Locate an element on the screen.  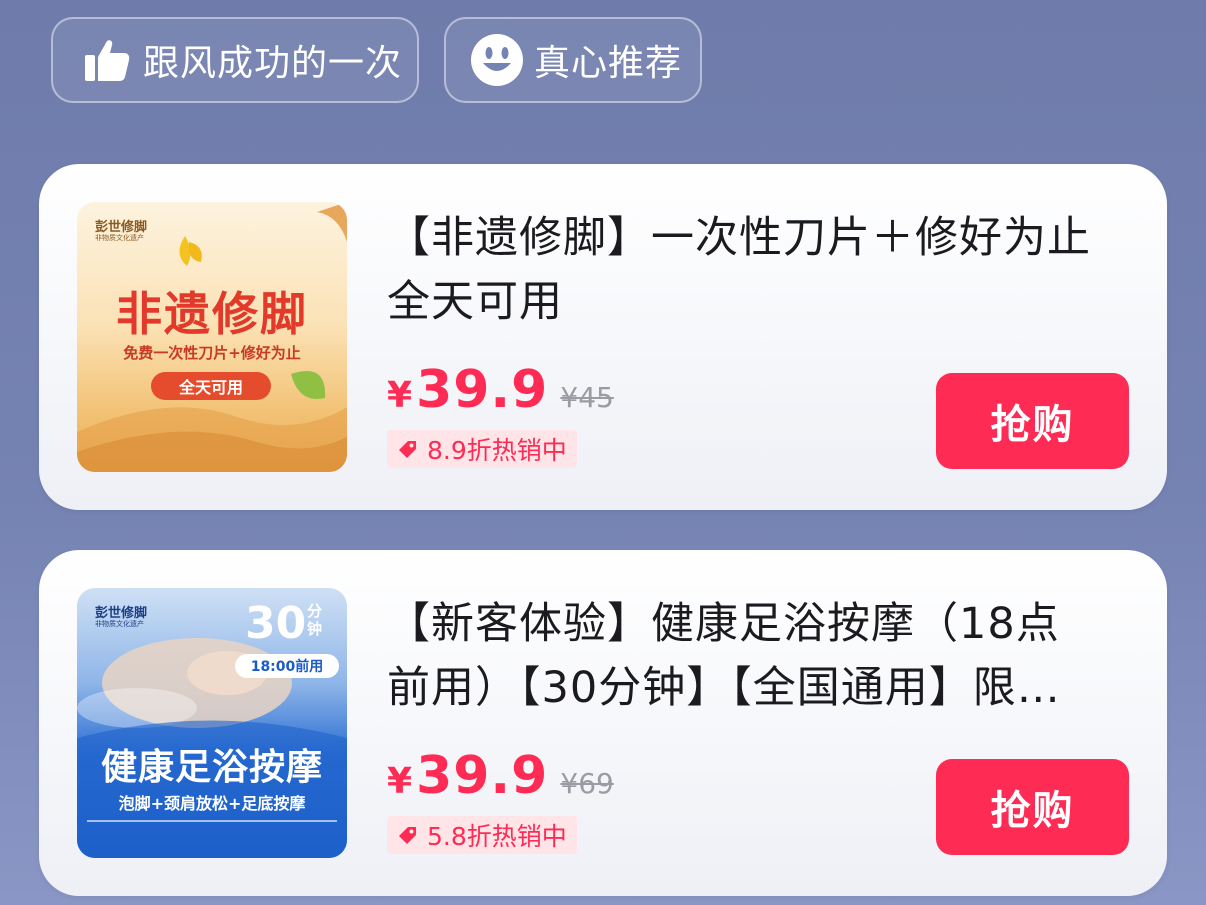
time-badge: 18:00前用 is located at coordinates (287, 666).